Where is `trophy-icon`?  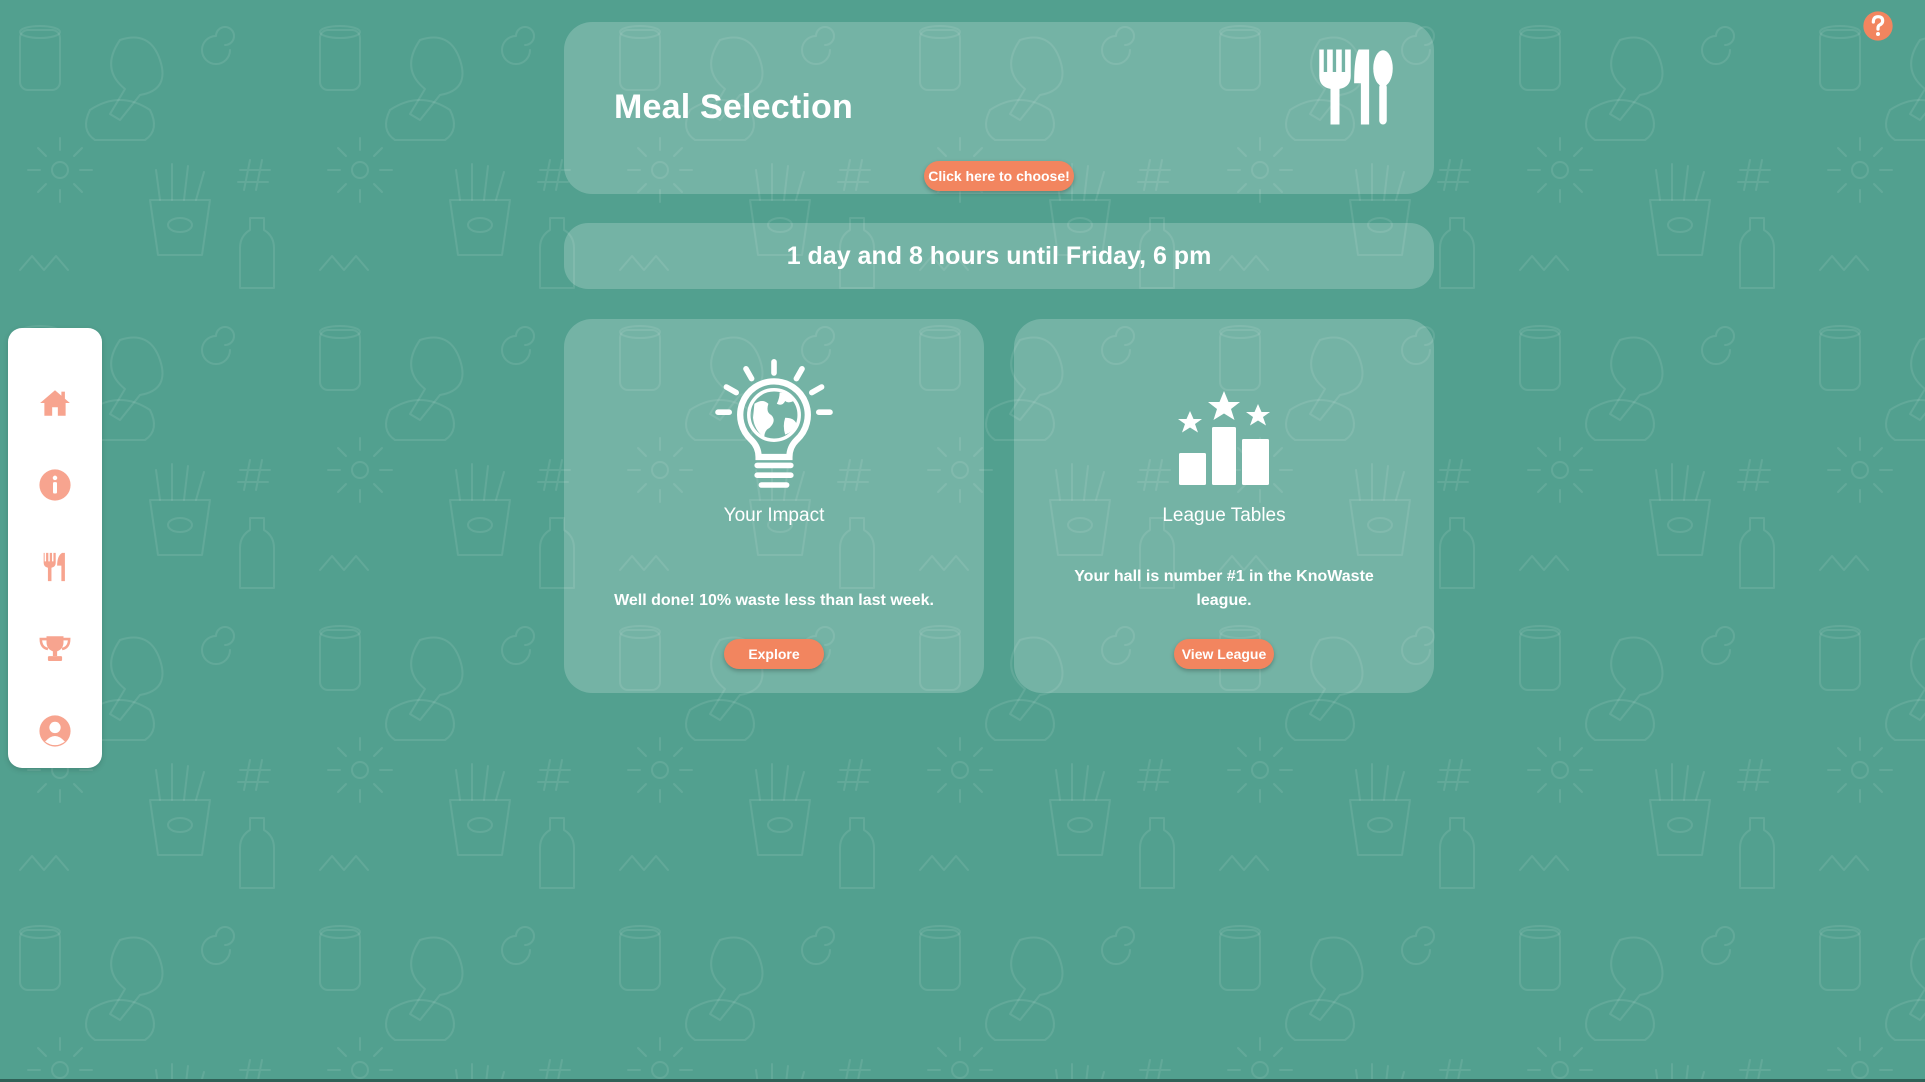 trophy-icon is located at coordinates (55, 649).